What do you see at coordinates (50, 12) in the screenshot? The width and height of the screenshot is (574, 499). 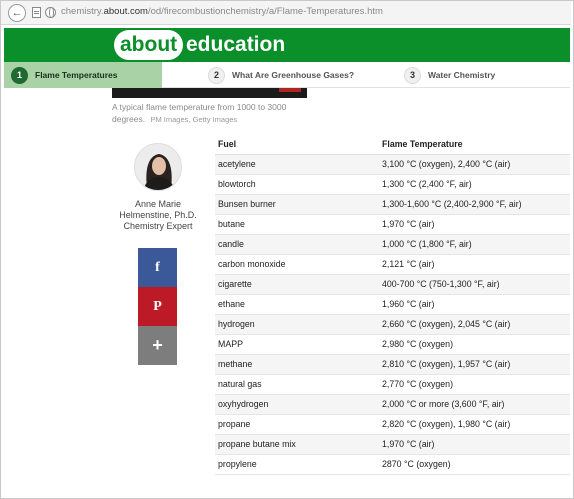 I see `globe-icon` at bounding box center [50, 12].